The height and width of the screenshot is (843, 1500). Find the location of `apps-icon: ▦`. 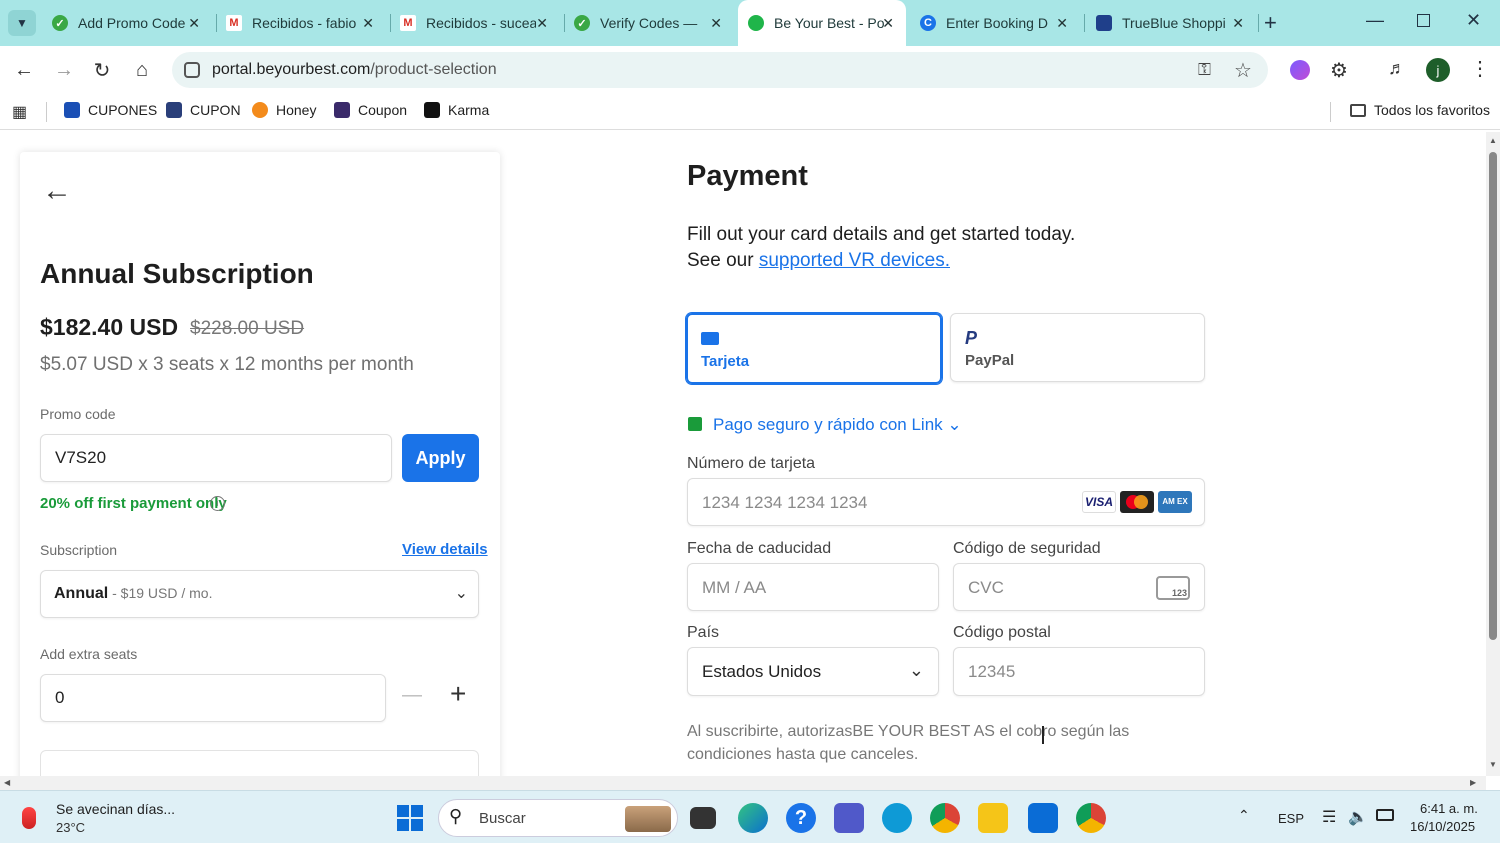

apps-icon: ▦ is located at coordinates (19, 112).